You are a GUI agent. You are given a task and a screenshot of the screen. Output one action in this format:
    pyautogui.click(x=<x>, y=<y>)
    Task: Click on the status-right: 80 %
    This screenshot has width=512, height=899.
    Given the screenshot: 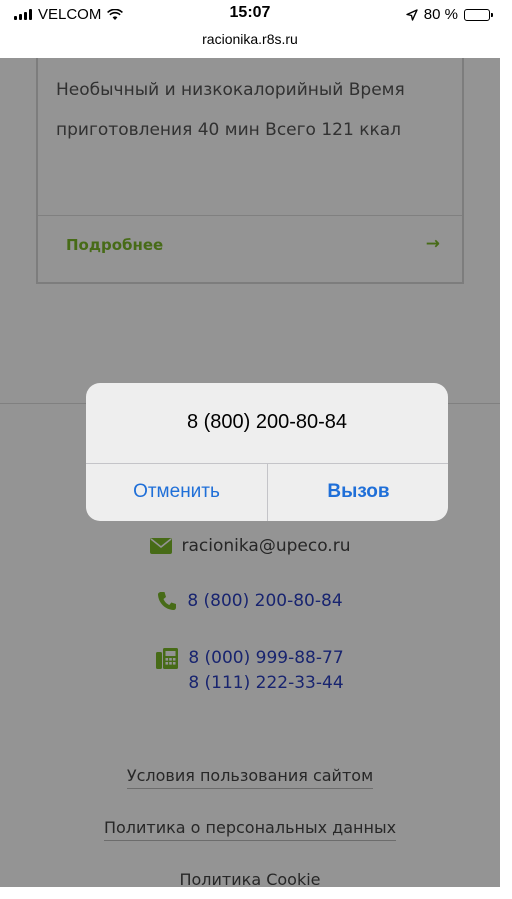 What is the action you would take?
    pyautogui.click(x=449, y=14)
    